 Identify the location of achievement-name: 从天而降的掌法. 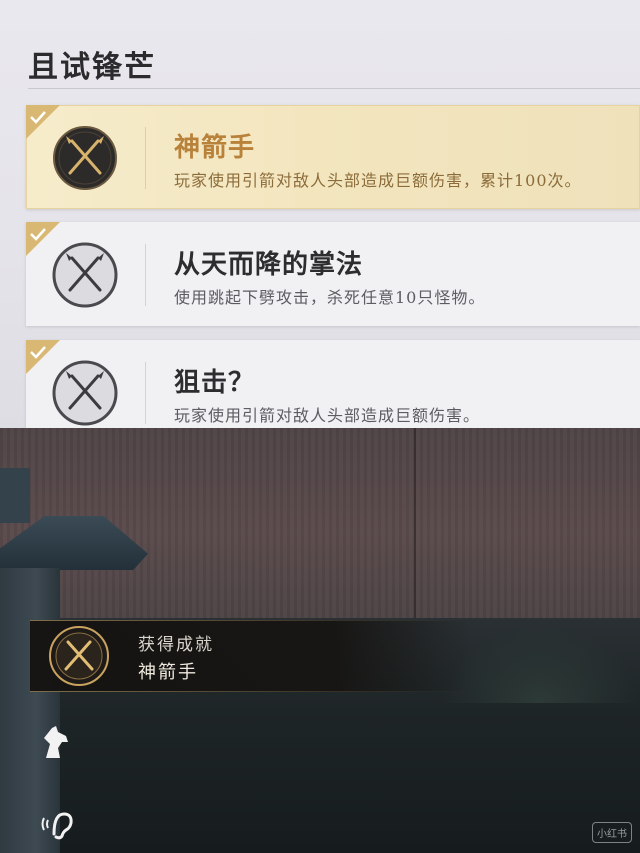
(269, 265).